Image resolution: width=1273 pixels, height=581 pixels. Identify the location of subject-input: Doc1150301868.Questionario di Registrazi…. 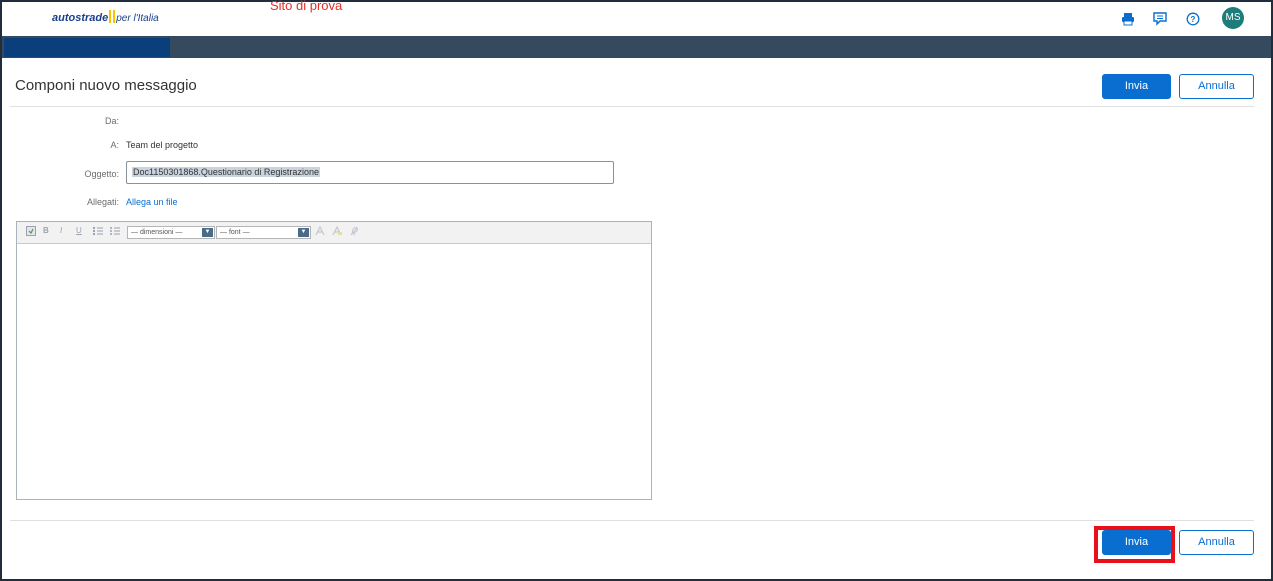
(370, 172).